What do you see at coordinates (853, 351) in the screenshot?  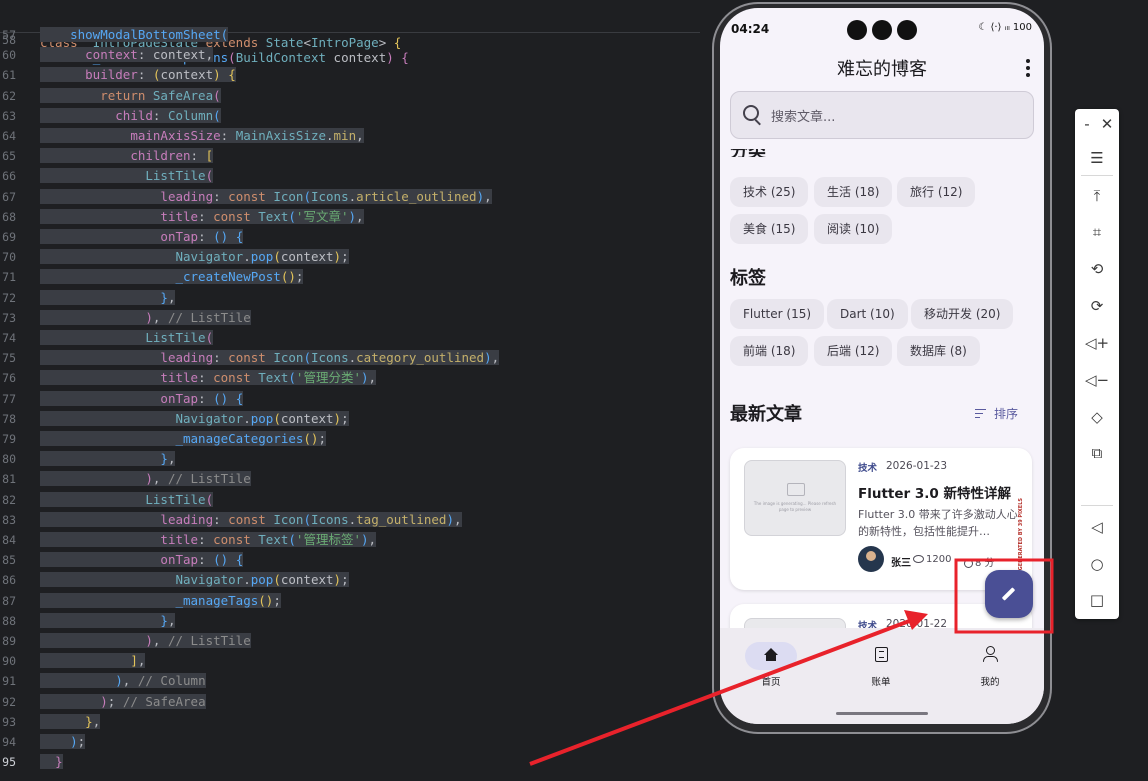 I see `tag-chip: 后端 (12)` at bounding box center [853, 351].